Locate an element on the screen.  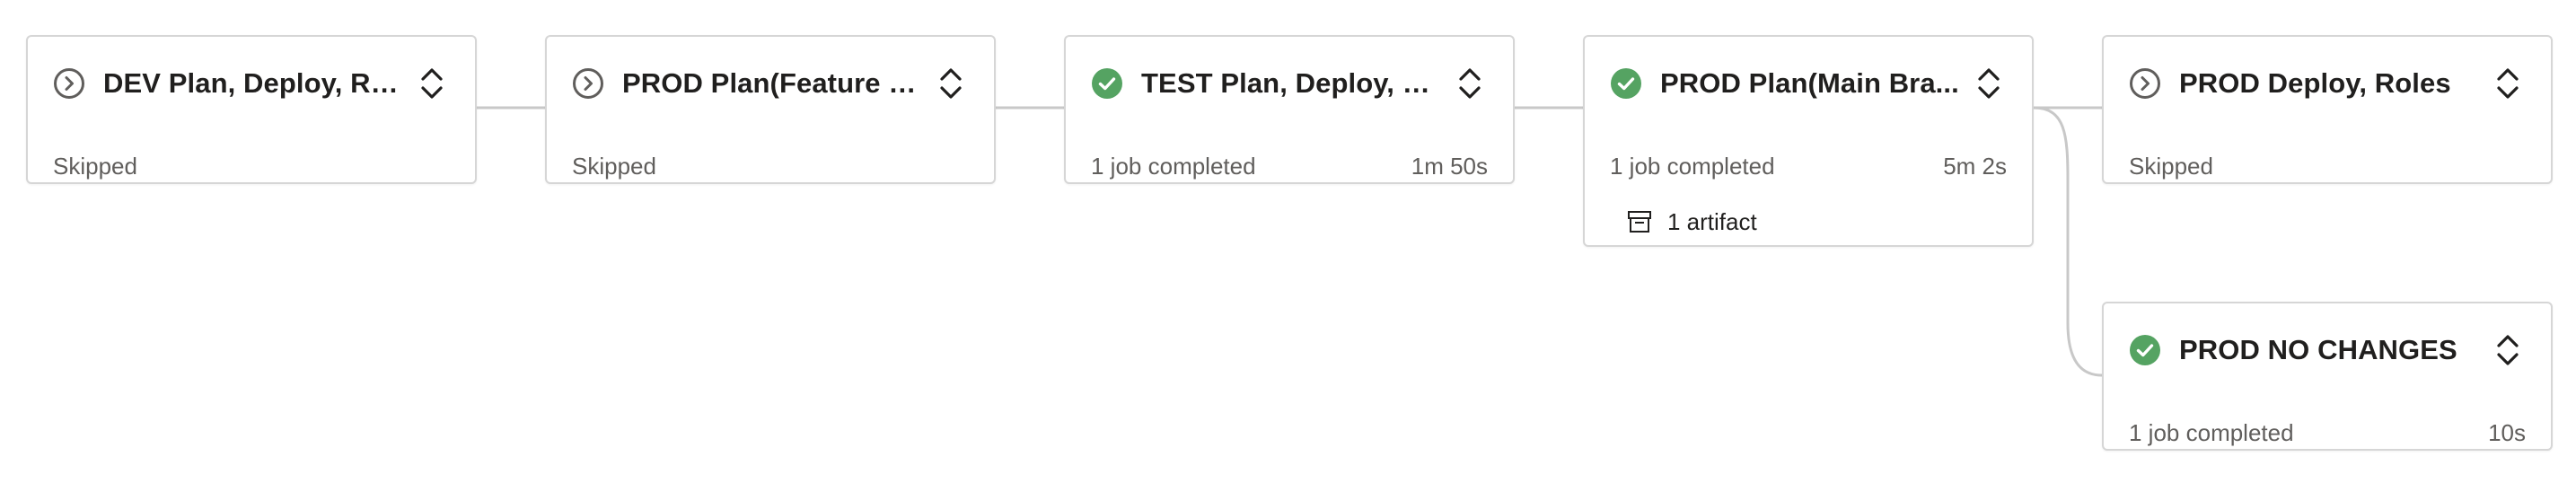
stage-info: 1 job completed 10s is located at coordinates (2328, 433).